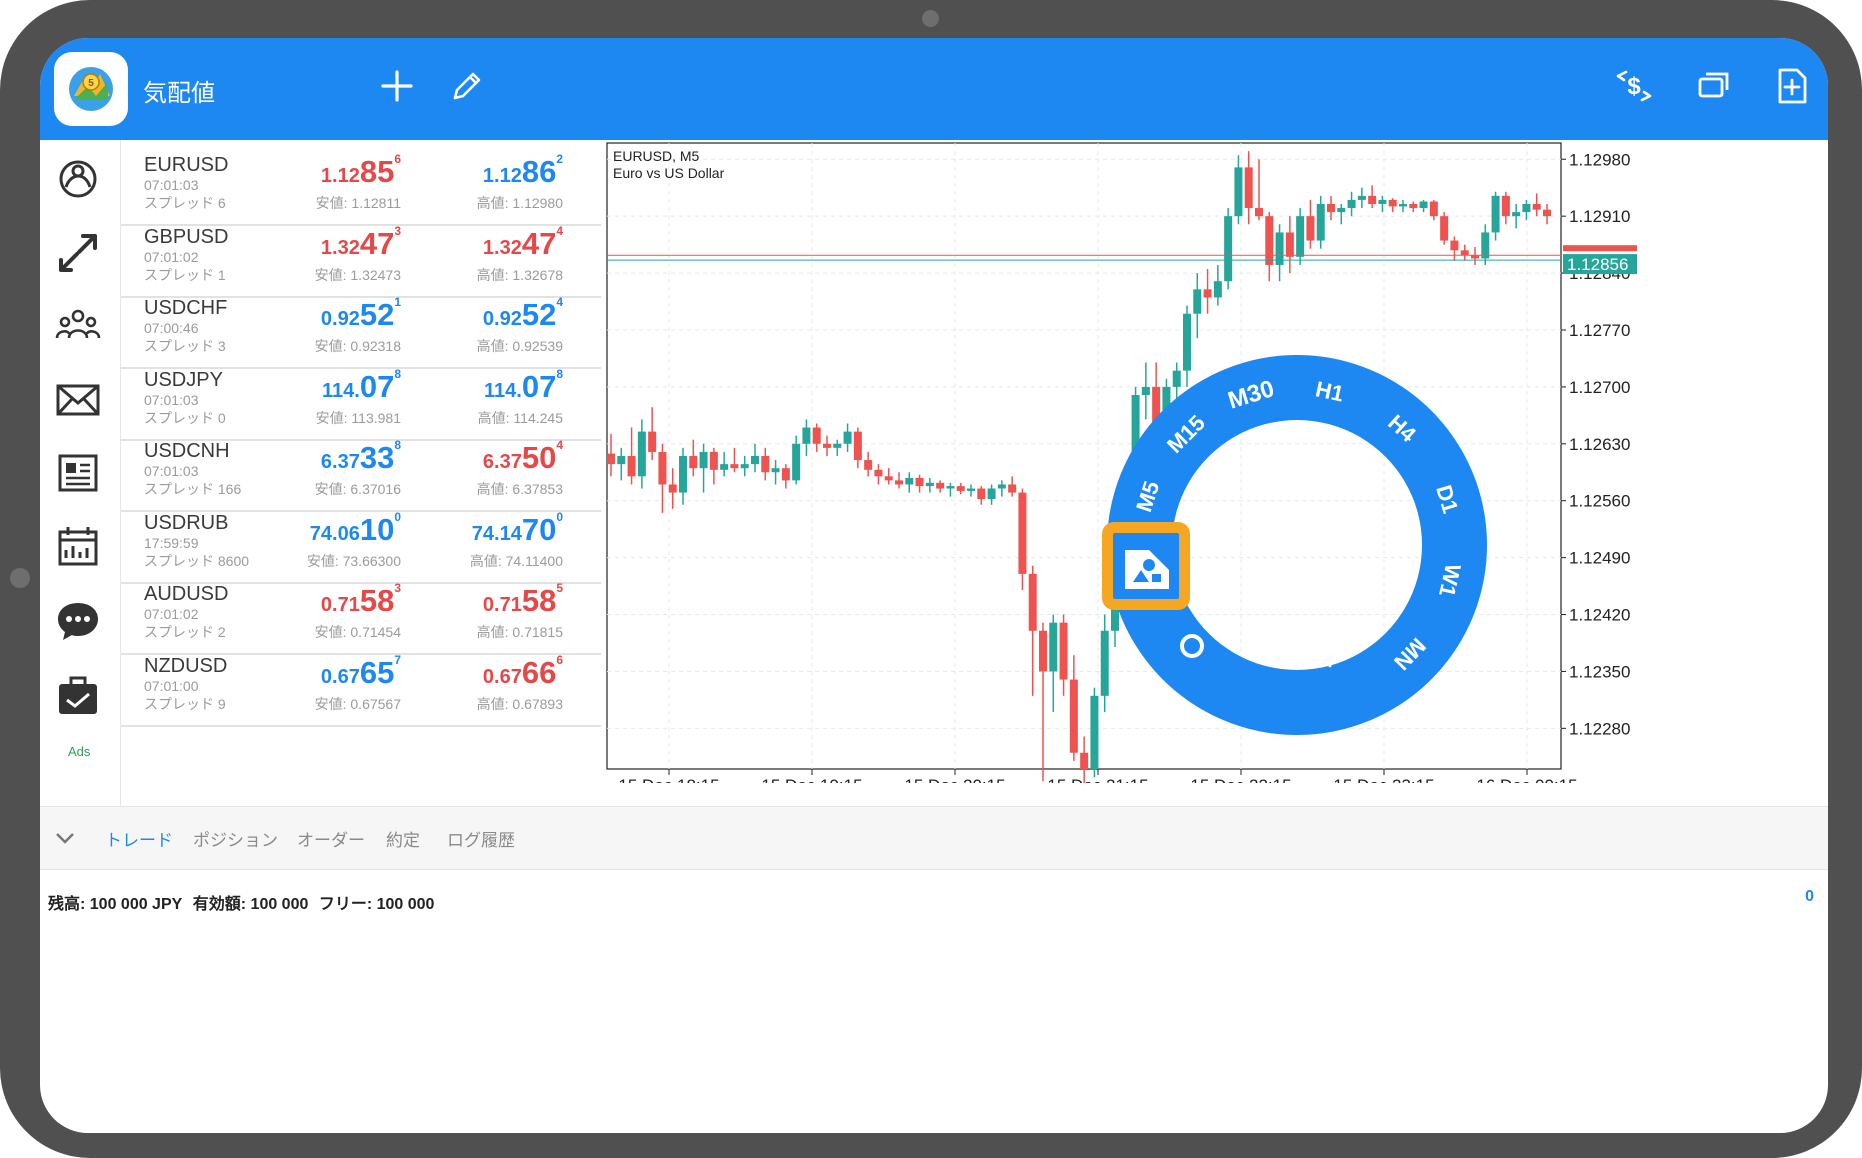  I want to click on edit-pencil-icon, so click(467, 86).